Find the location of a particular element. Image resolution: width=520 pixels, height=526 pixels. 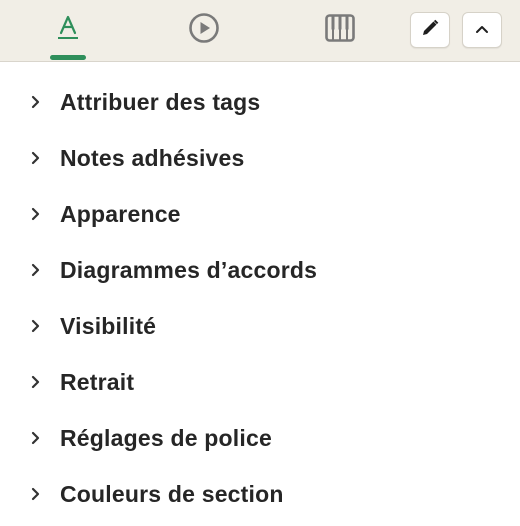

tab-piano is located at coordinates (340, 30).